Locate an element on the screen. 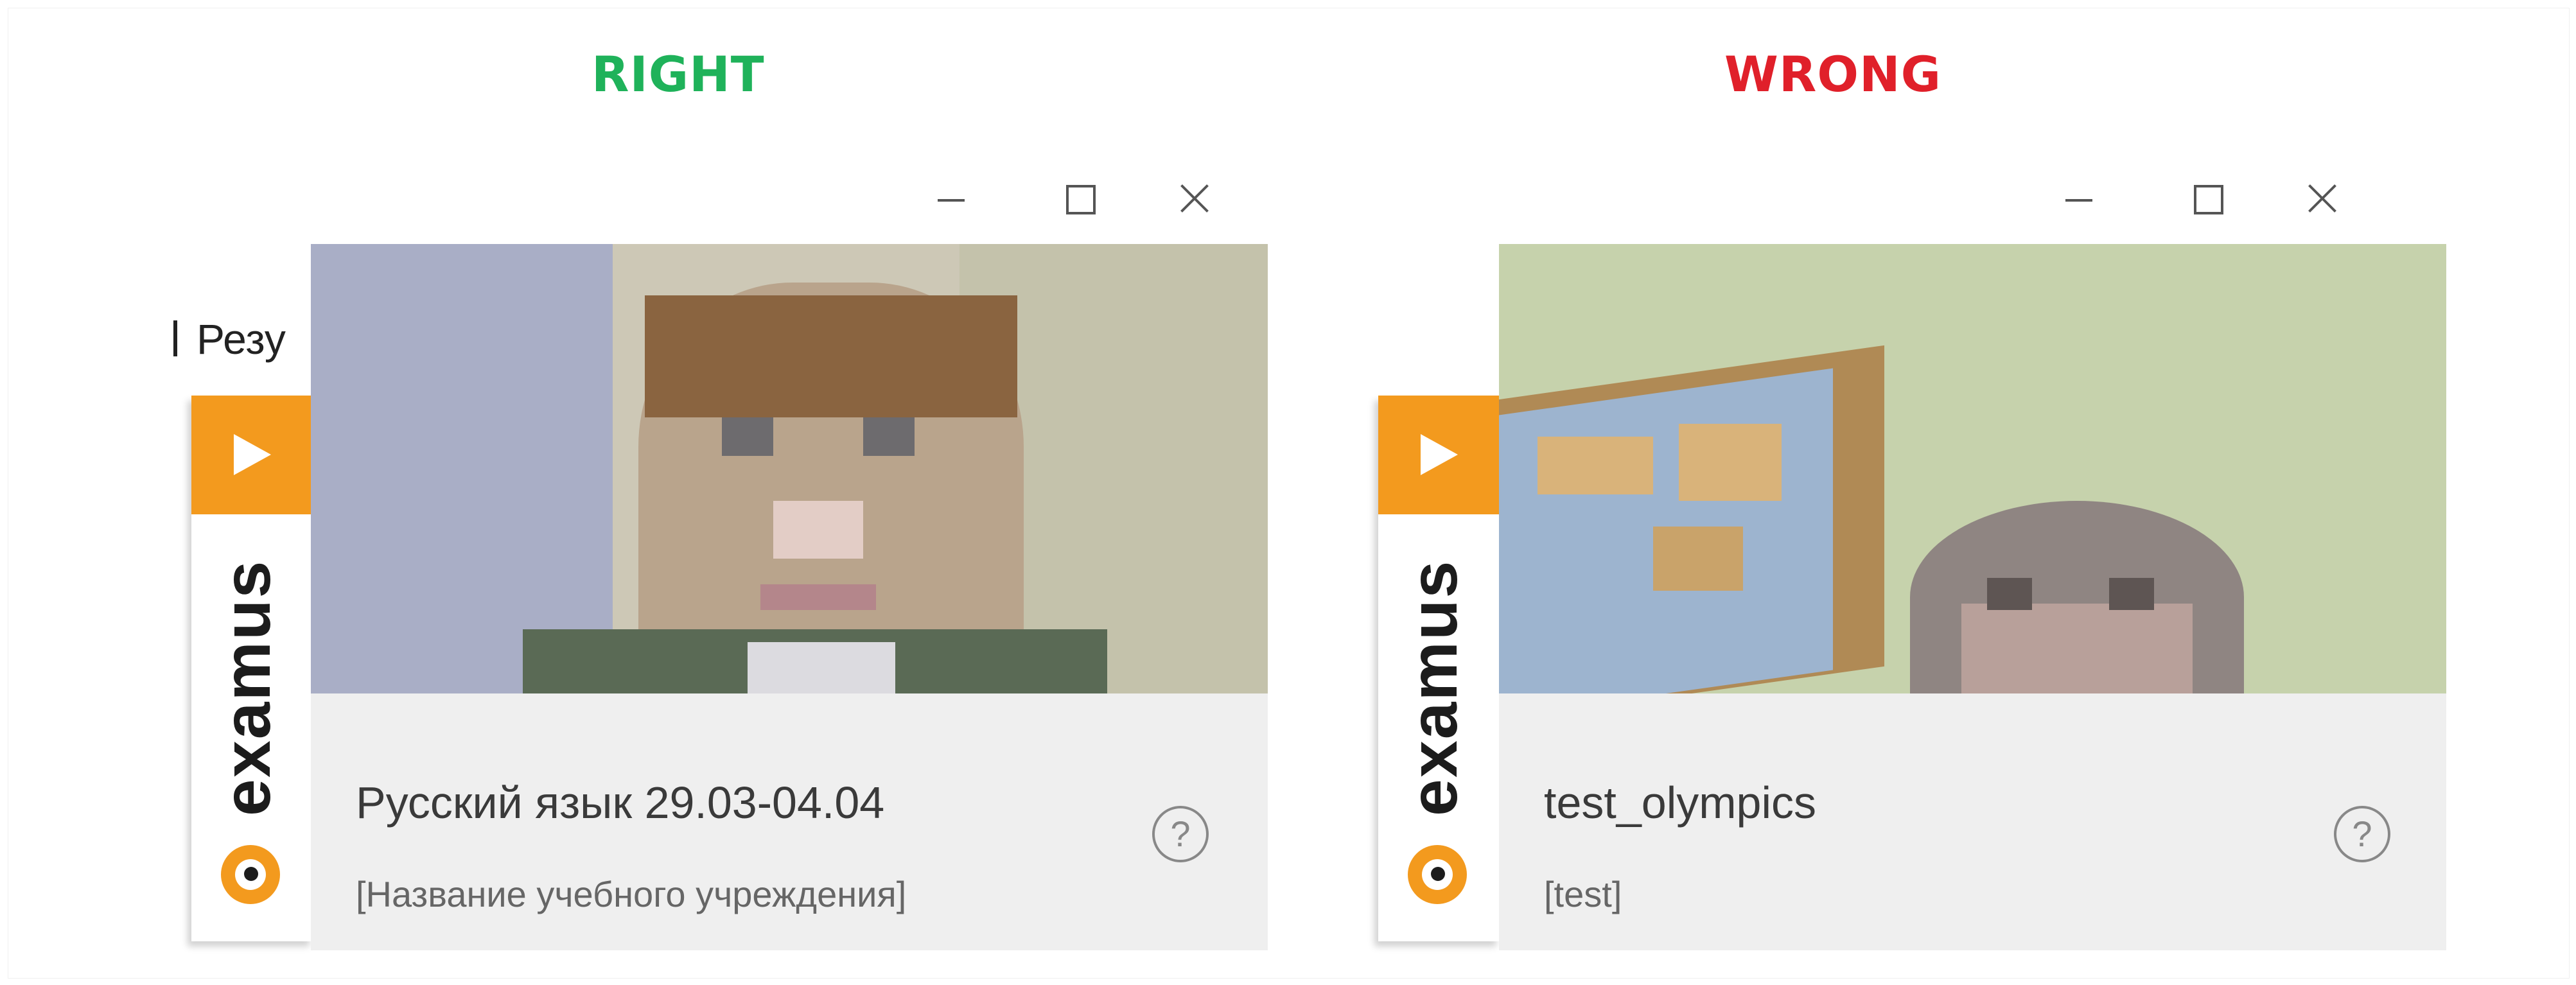 The height and width of the screenshot is (985, 2576). text-cursor is located at coordinates (175, 338).